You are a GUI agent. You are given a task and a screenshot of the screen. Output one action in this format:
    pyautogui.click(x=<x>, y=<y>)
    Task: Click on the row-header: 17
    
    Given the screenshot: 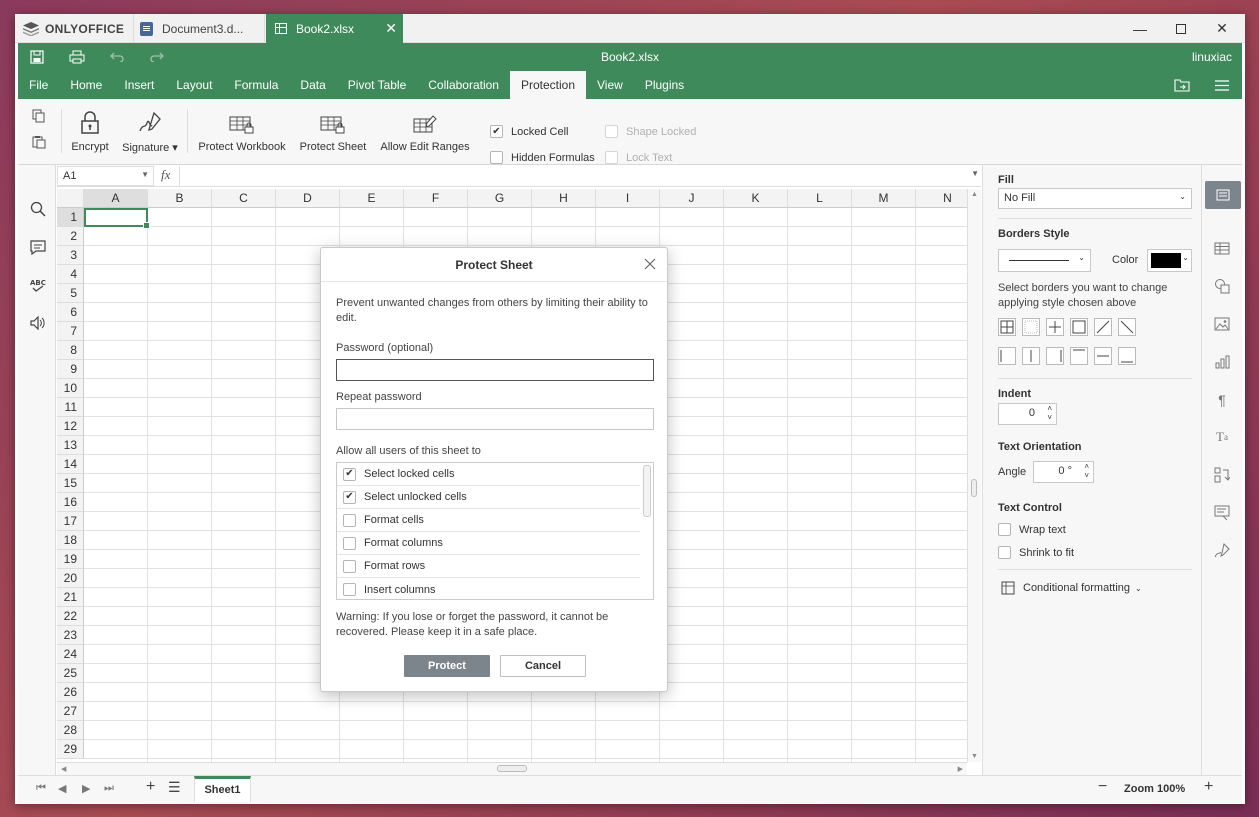 What is the action you would take?
    pyautogui.click(x=70, y=521)
    